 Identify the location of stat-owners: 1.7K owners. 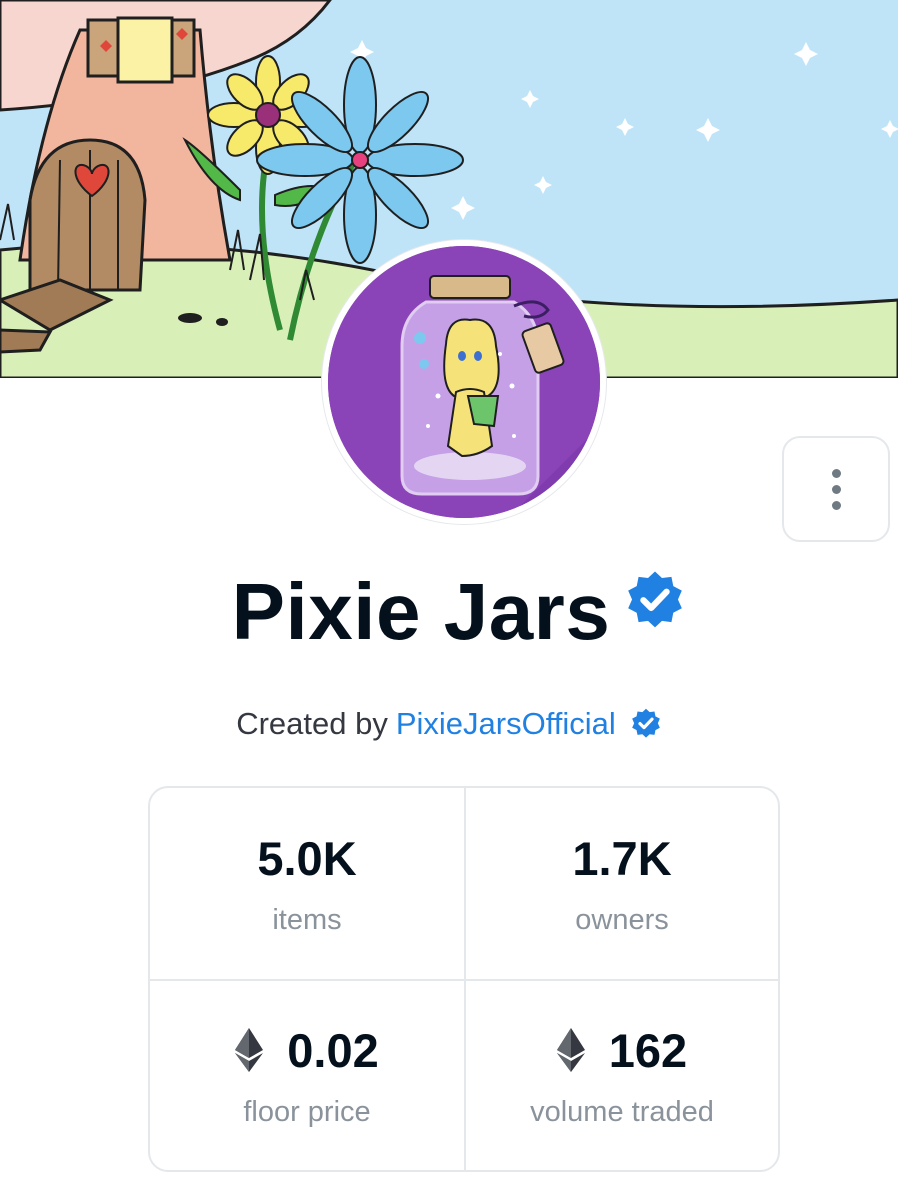
(621, 883).